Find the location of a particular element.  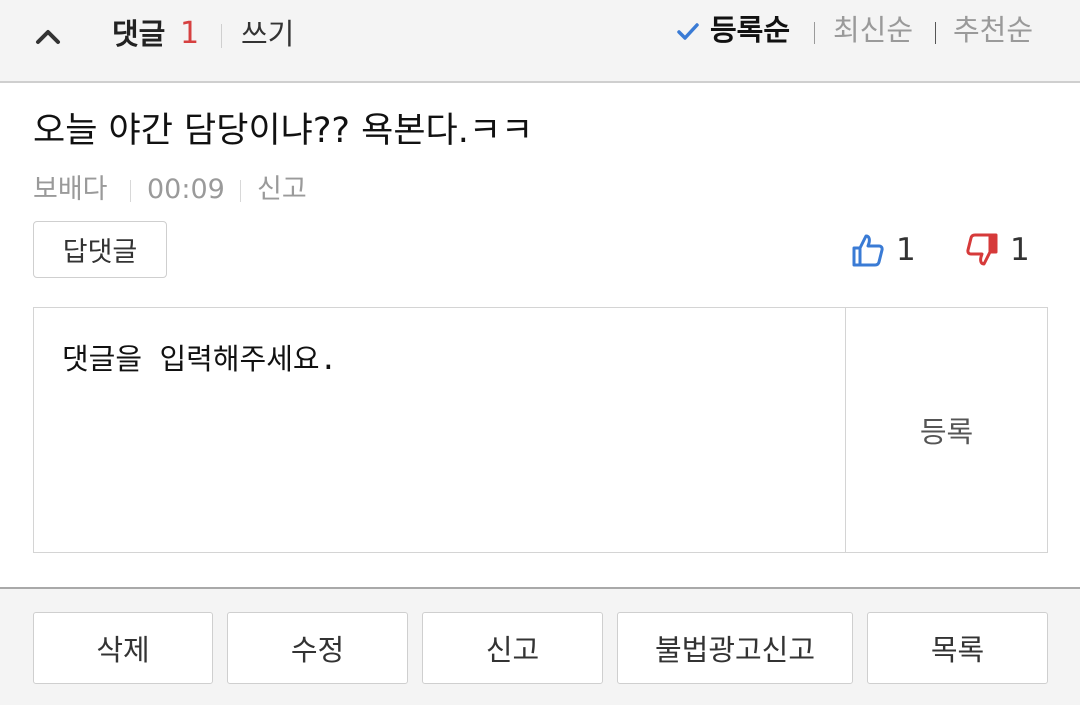

chevron-up-icon is located at coordinates (48, 36).